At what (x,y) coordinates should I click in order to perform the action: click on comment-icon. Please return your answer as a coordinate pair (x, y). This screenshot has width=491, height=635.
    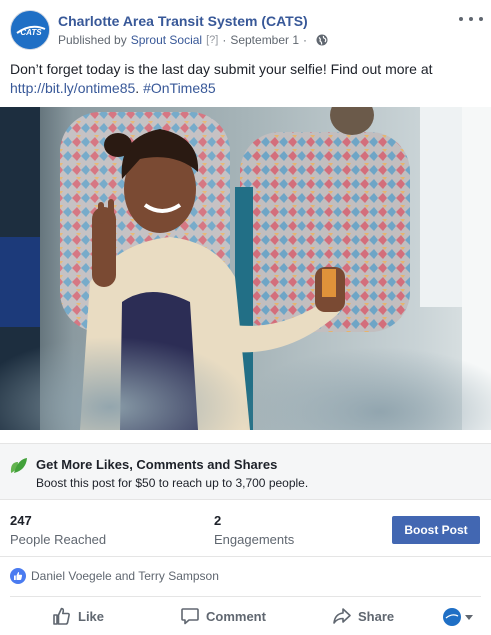
    Looking at the image, I should click on (190, 616).